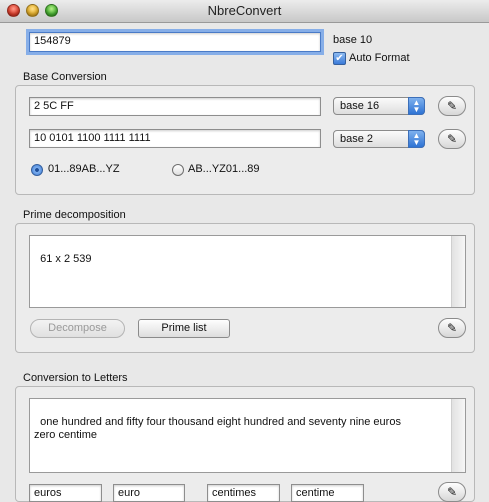  I want to click on edit-prime-button: ✎, so click(452, 328).